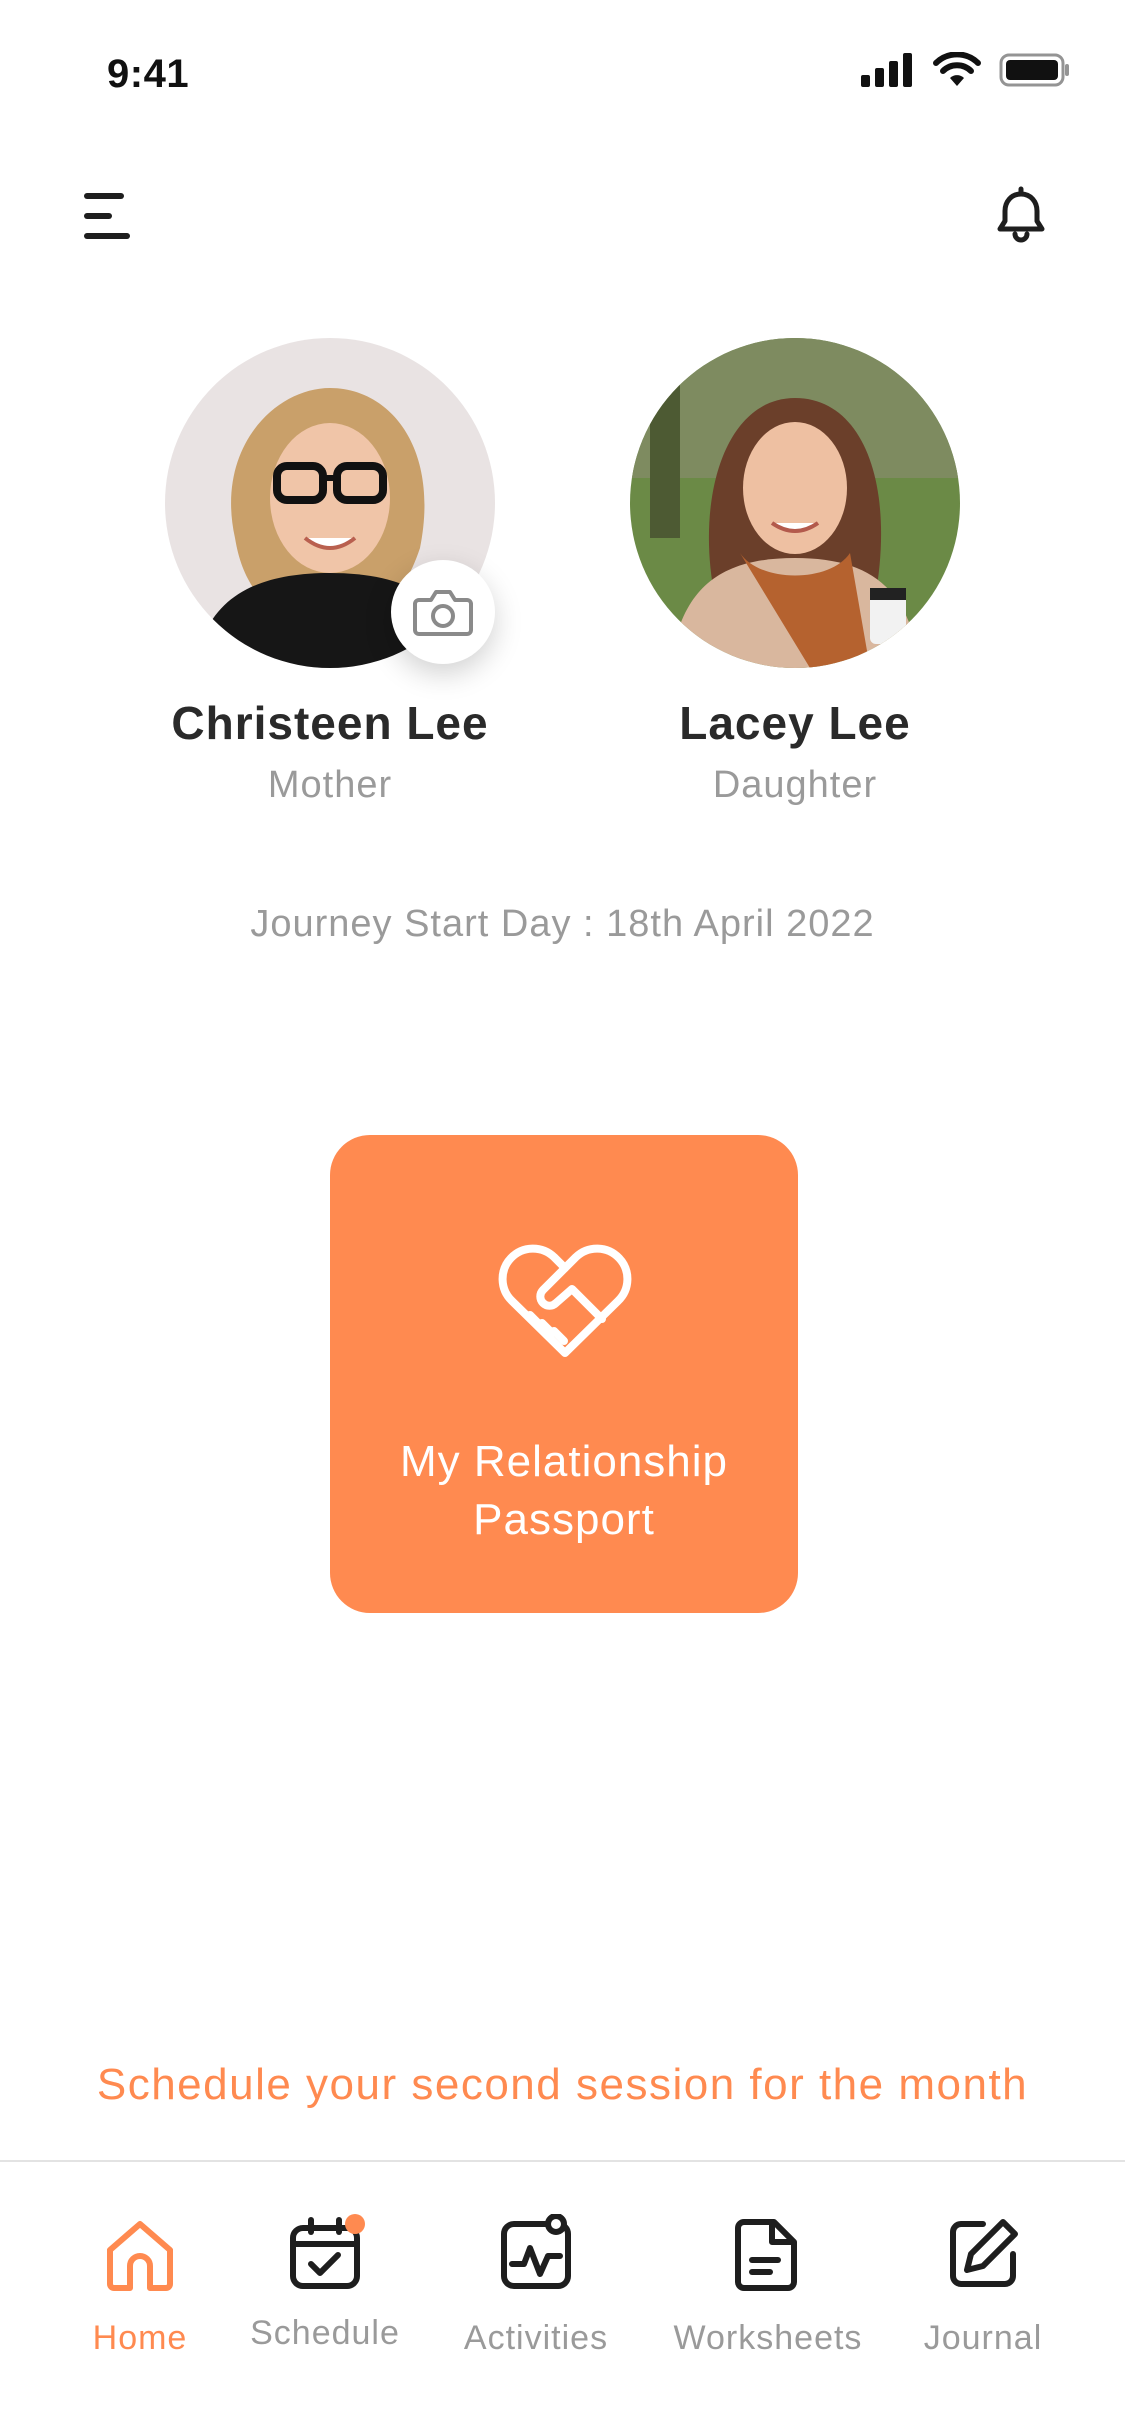 This screenshot has width=1125, height=2436. I want to click on menu-button, so click(110, 216).